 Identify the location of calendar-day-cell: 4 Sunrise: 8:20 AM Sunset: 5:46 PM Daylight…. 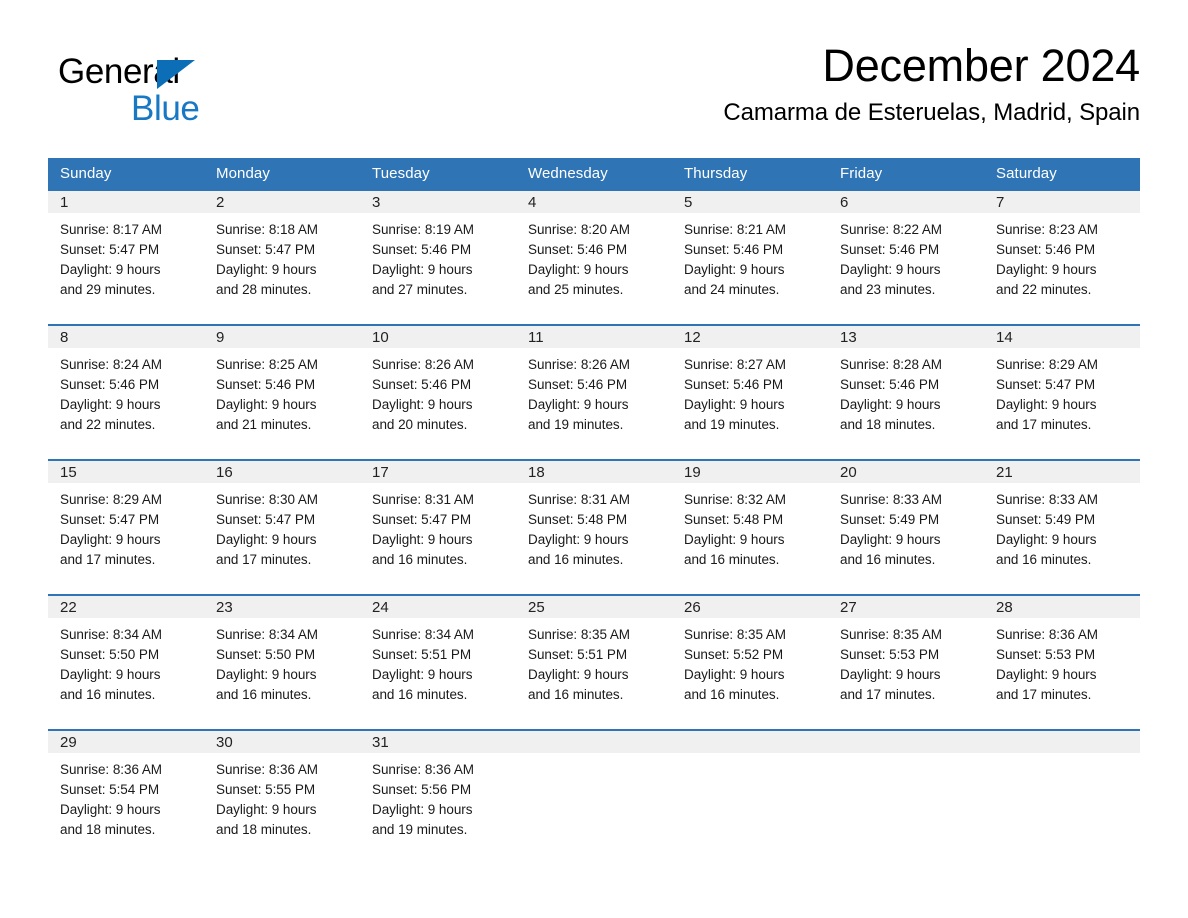
(594, 257).